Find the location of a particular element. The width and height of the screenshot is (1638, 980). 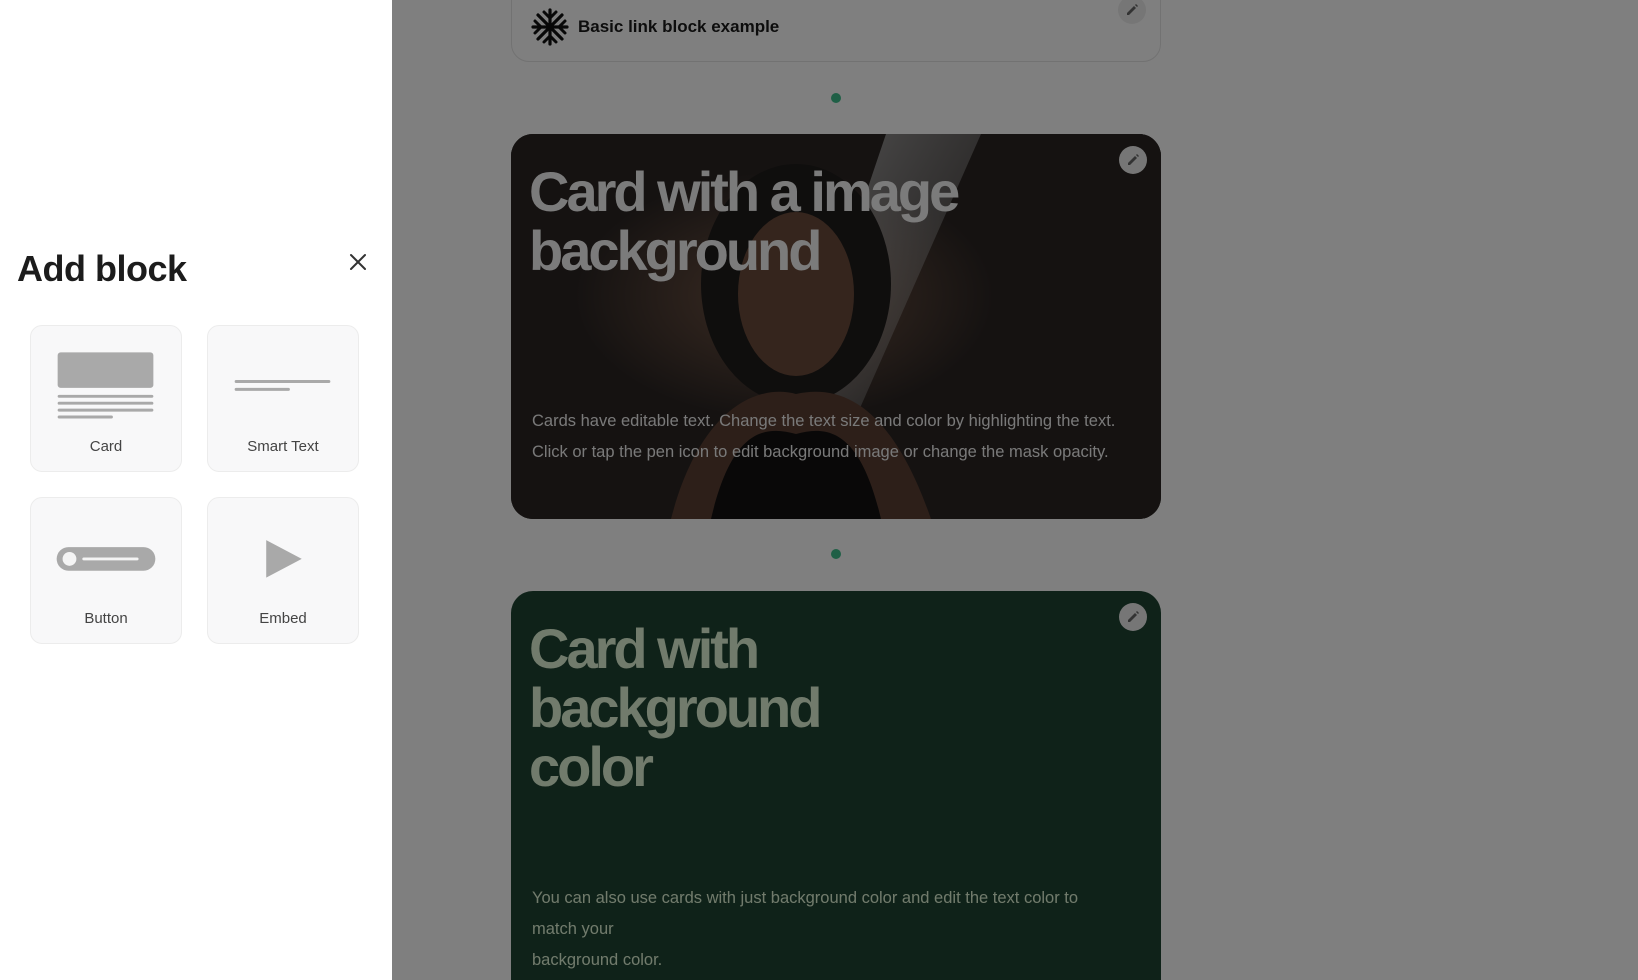

tile-label: Button is located at coordinates (106, 618).